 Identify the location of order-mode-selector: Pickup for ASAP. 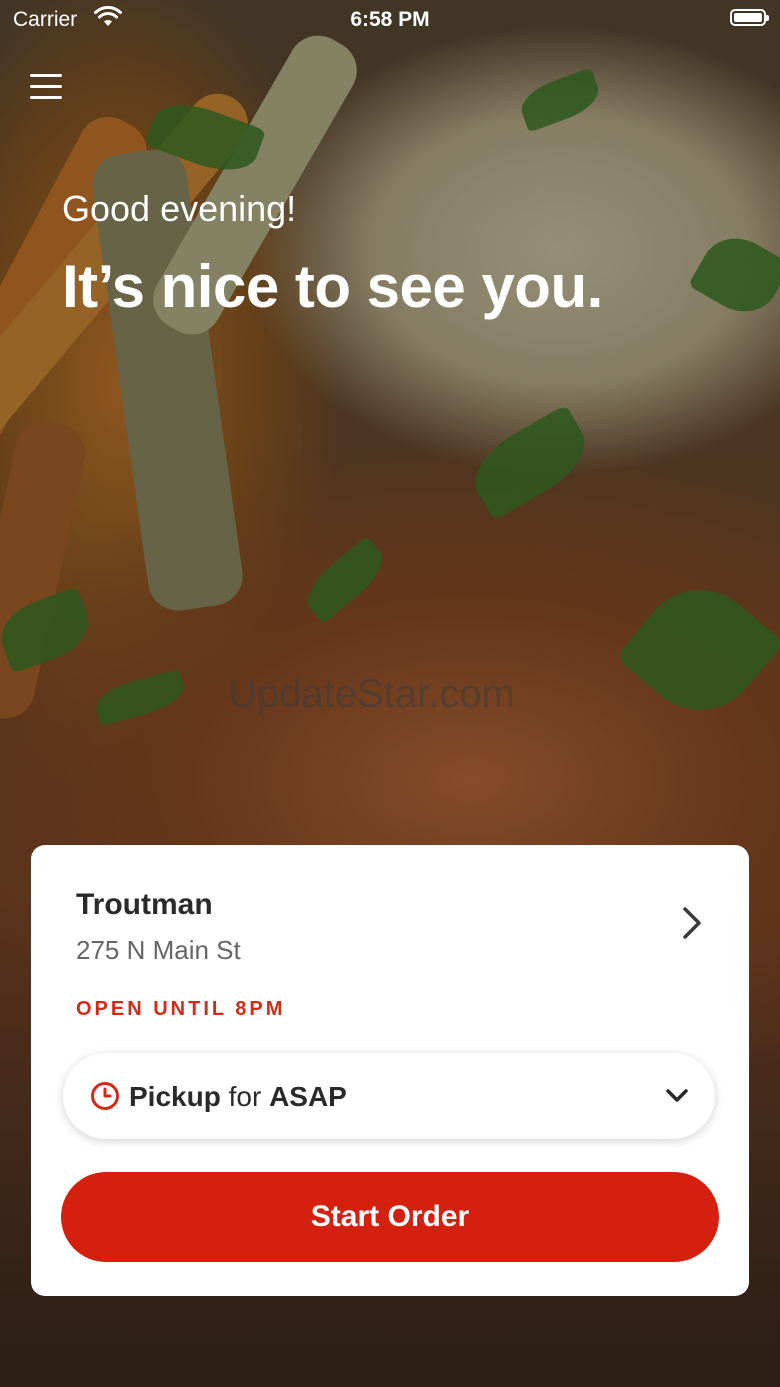
(389, 1096).